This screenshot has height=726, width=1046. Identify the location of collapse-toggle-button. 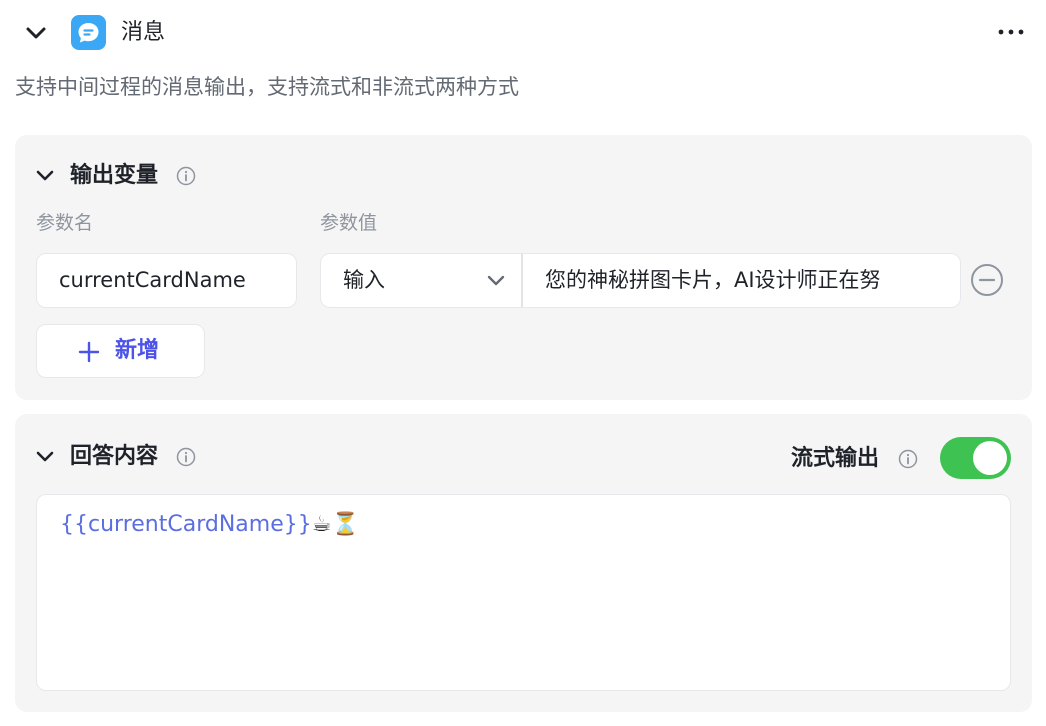
(36, 33).